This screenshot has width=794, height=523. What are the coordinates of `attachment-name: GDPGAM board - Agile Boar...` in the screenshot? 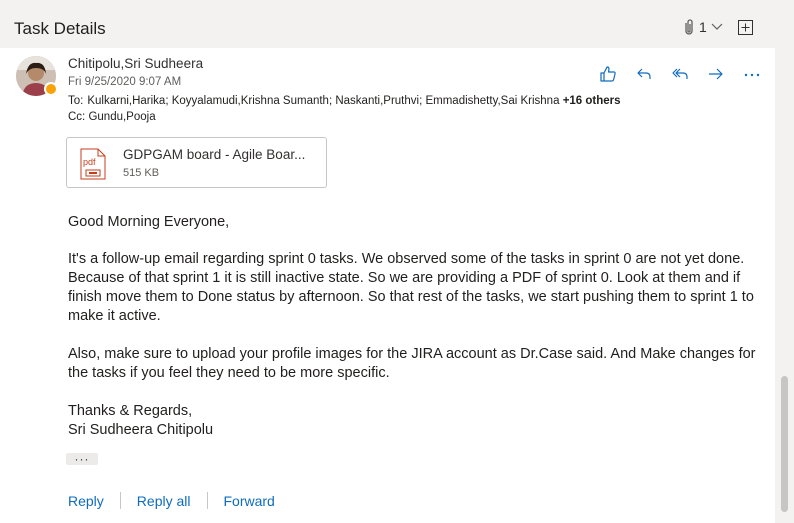 It's located at (214, 154).